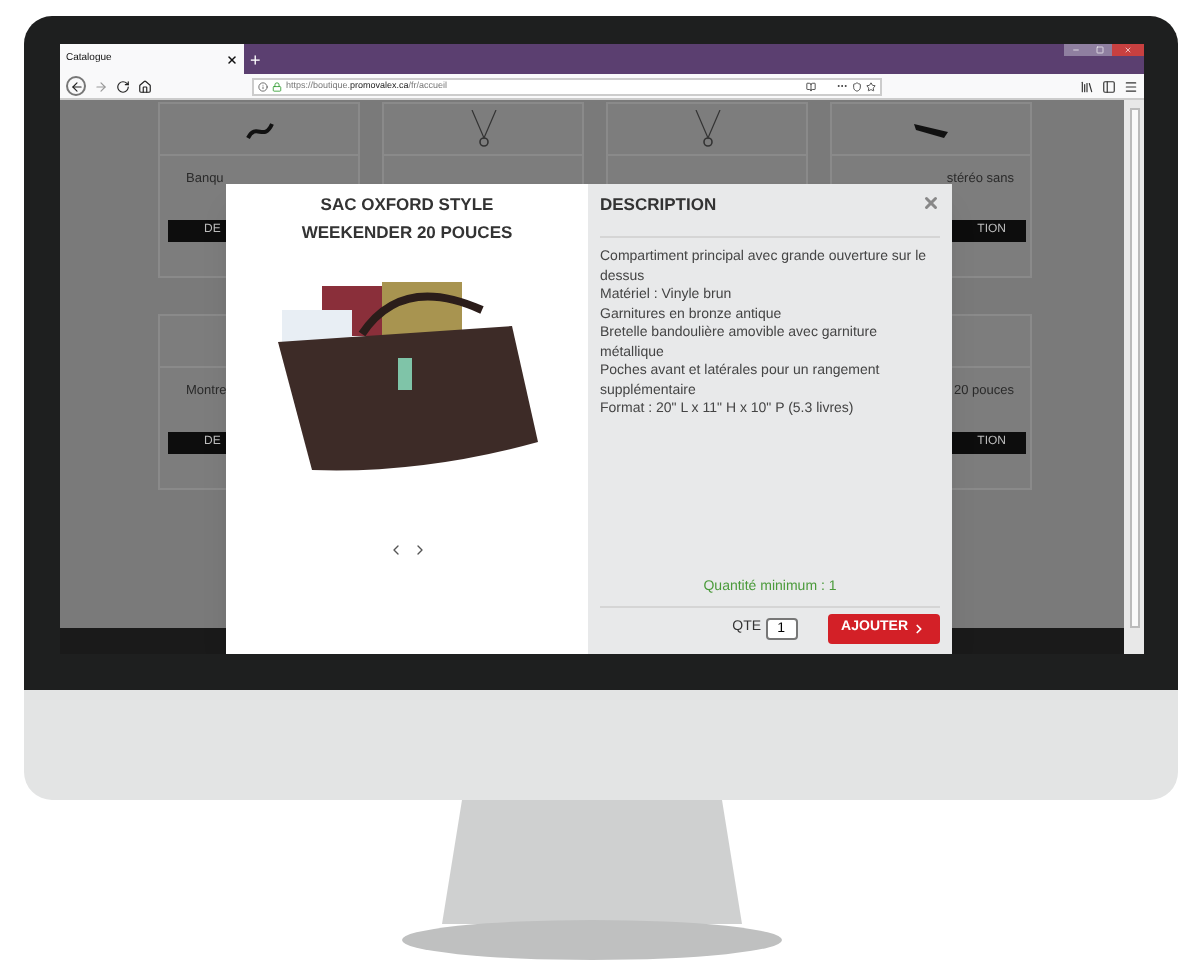  Describe the element at coordinates (259, 129) in the screenshot. I see `cable-icon` at that location.